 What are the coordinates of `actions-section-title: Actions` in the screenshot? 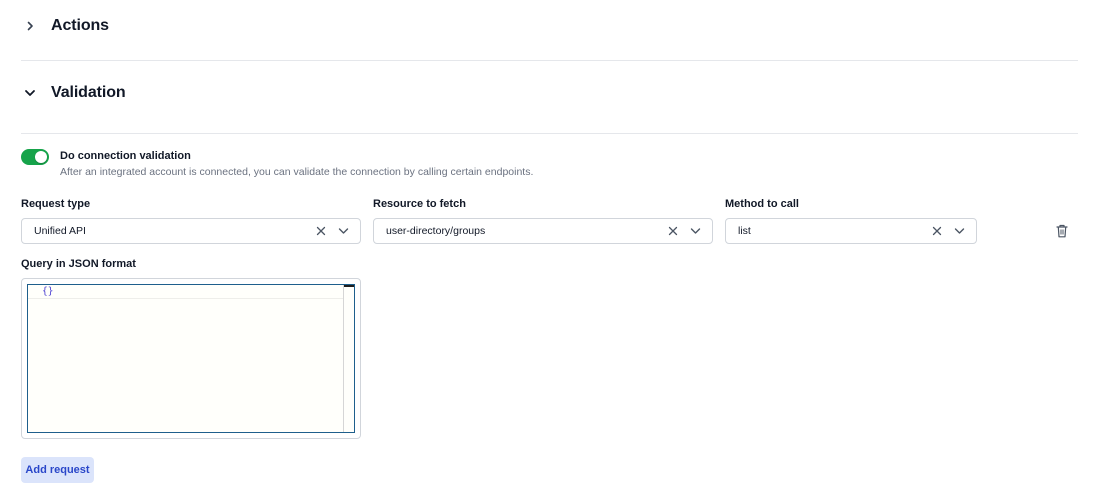 It's located at (80, 25).